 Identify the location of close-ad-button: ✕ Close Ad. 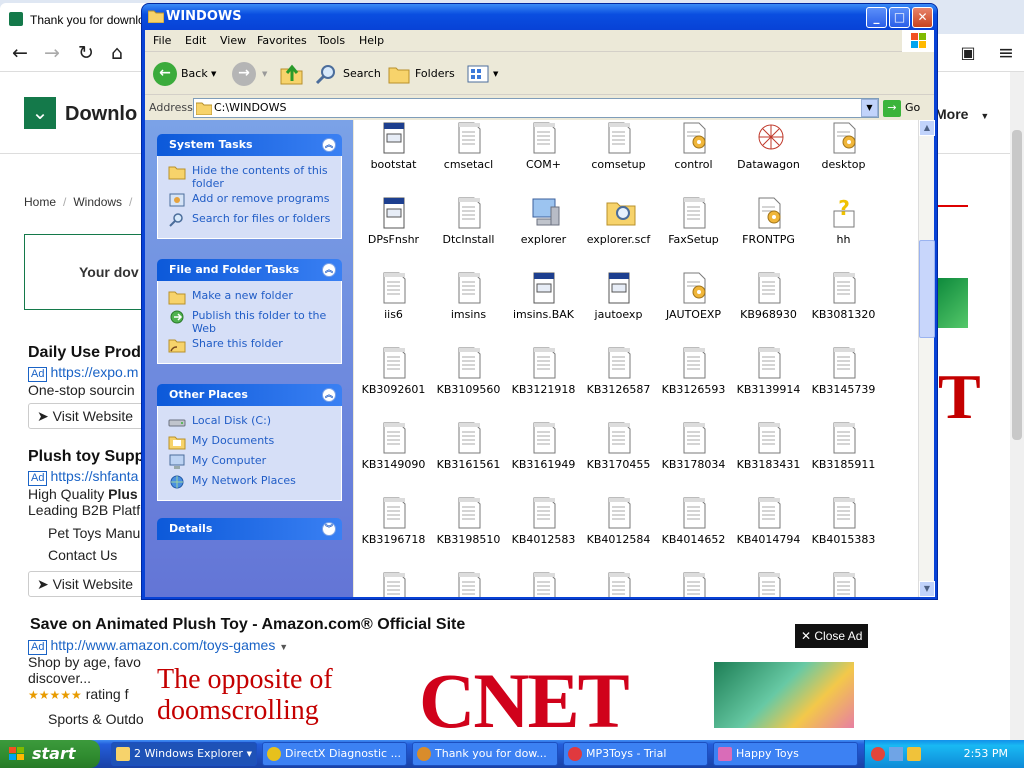
(831, 636).